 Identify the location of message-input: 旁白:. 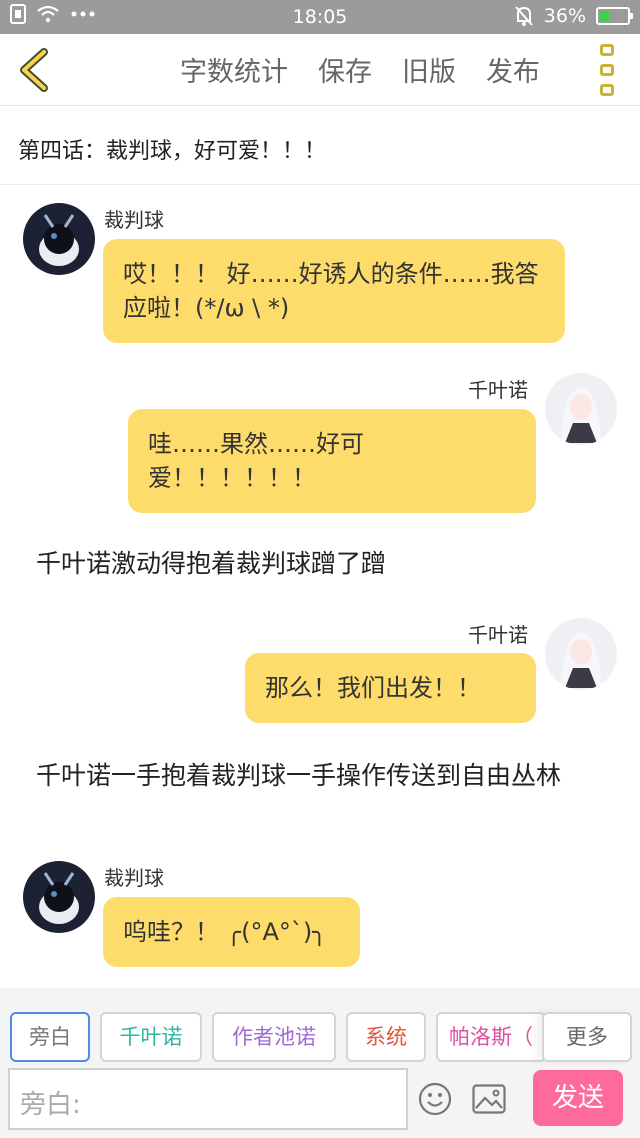
(208, 1099).